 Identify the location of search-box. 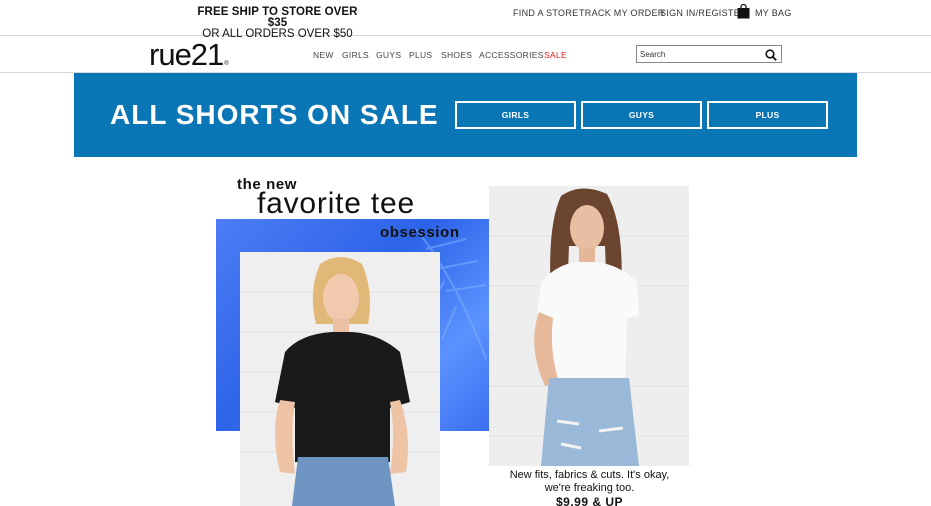
(709, 54).